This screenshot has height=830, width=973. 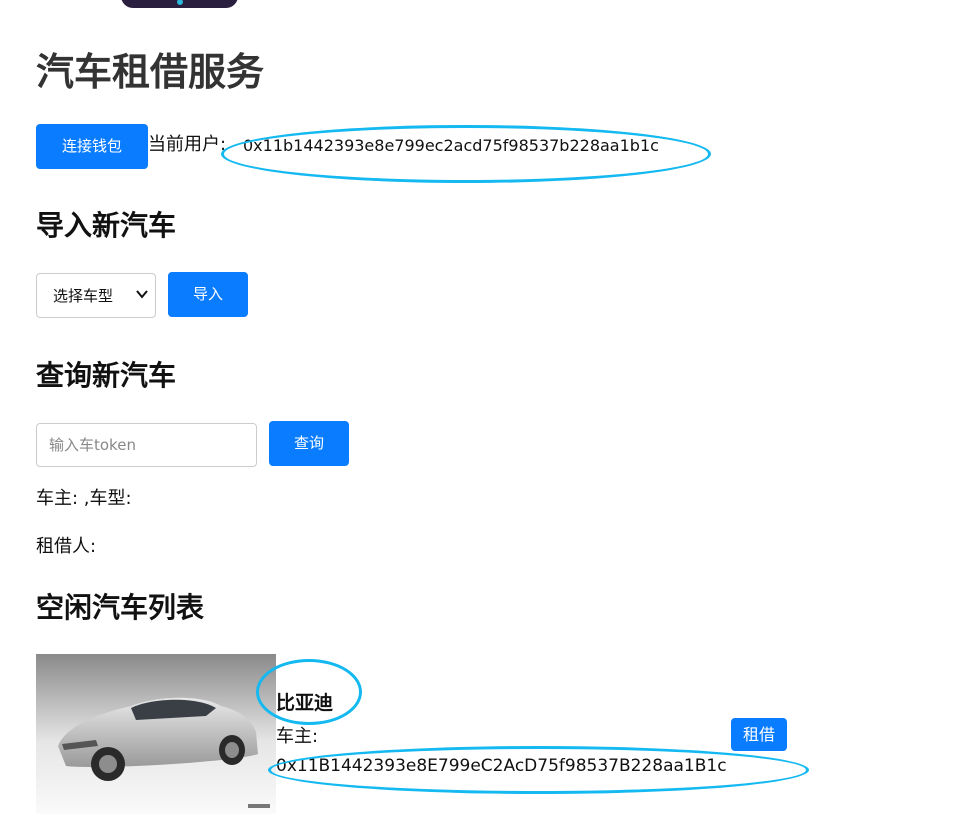 I want to click on import-section-heading: 导入新汽车, so click(x=106, y=225).